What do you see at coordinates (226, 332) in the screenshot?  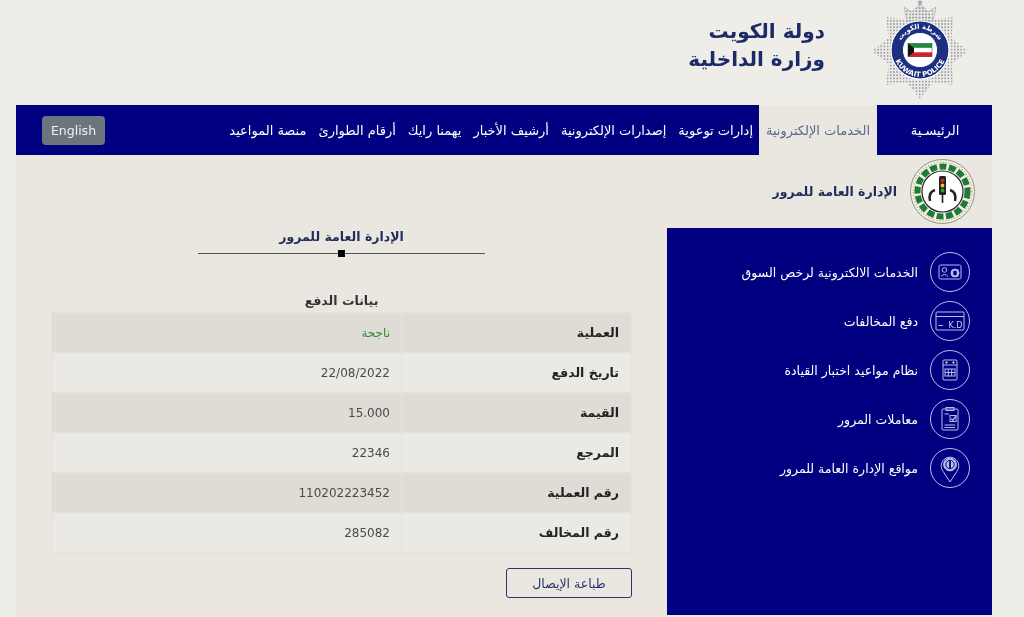 I see `table-cell: ناجحة` at bounding box center [226, 332].